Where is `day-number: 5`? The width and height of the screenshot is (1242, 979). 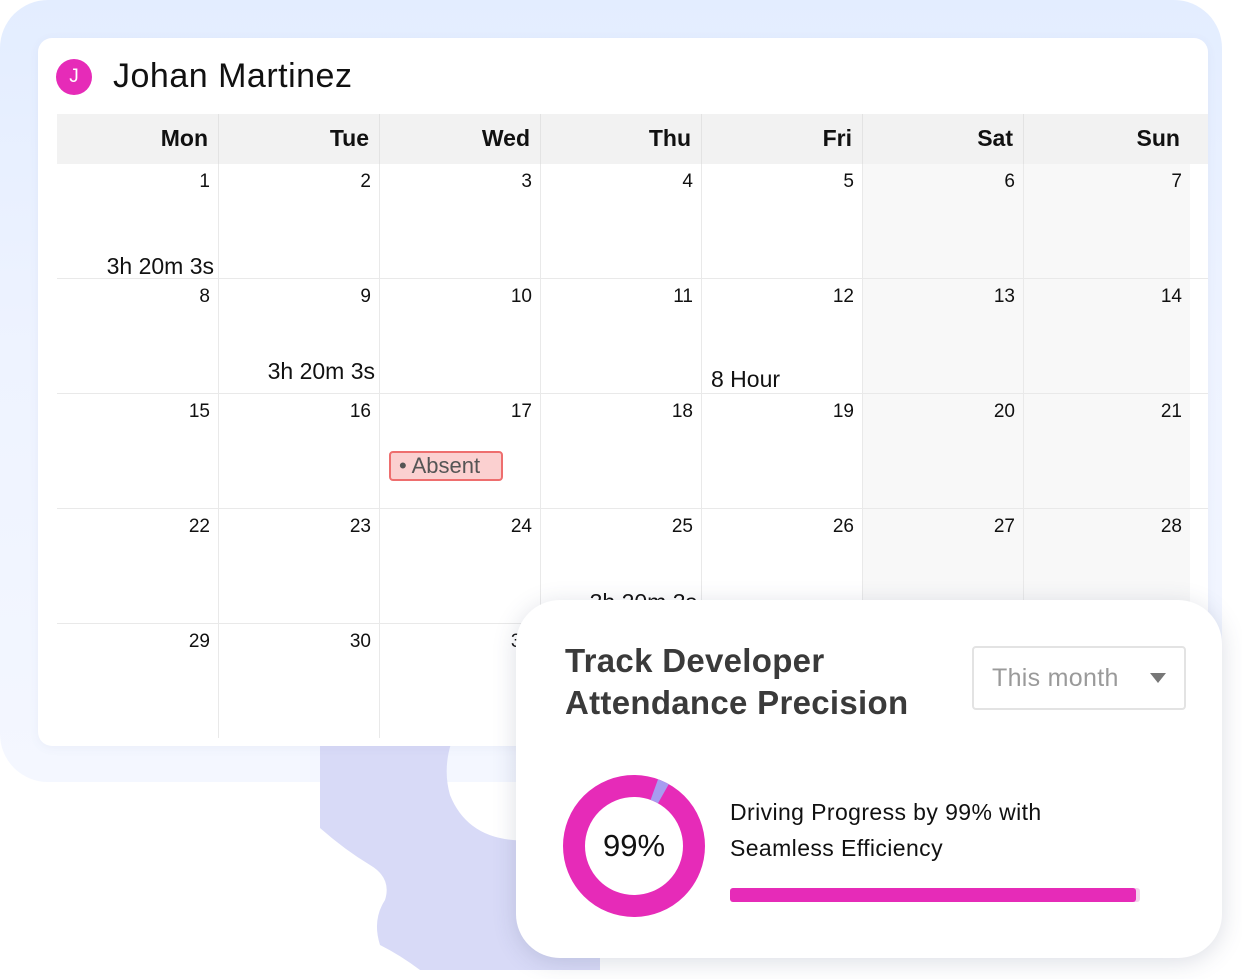
day-number: 5 is located at coordinates (848, 181).